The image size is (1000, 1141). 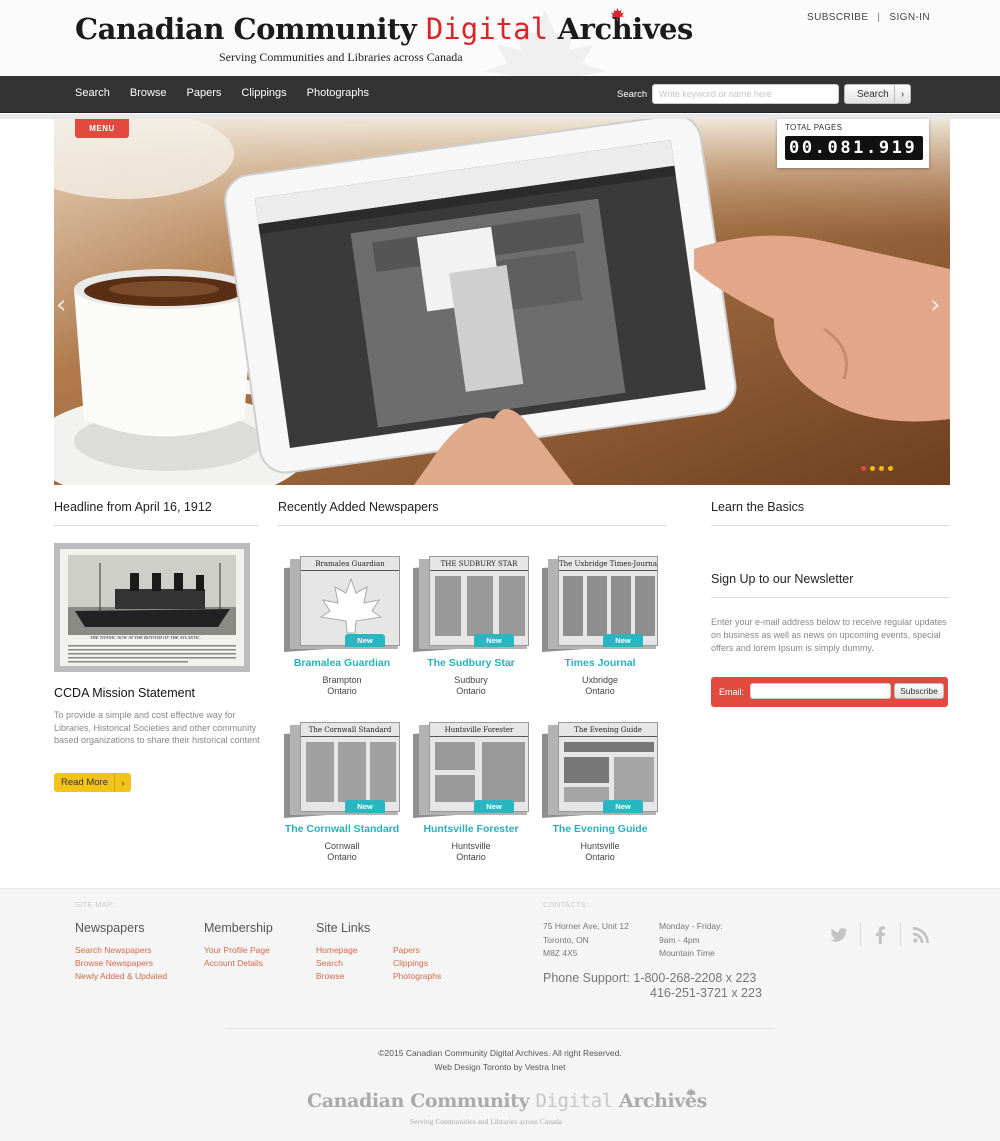 What do you see at coordinates (417, 976) in the screenshot?
I see `footer-link-photographs: Photographs` at bounding box center [417, 976].